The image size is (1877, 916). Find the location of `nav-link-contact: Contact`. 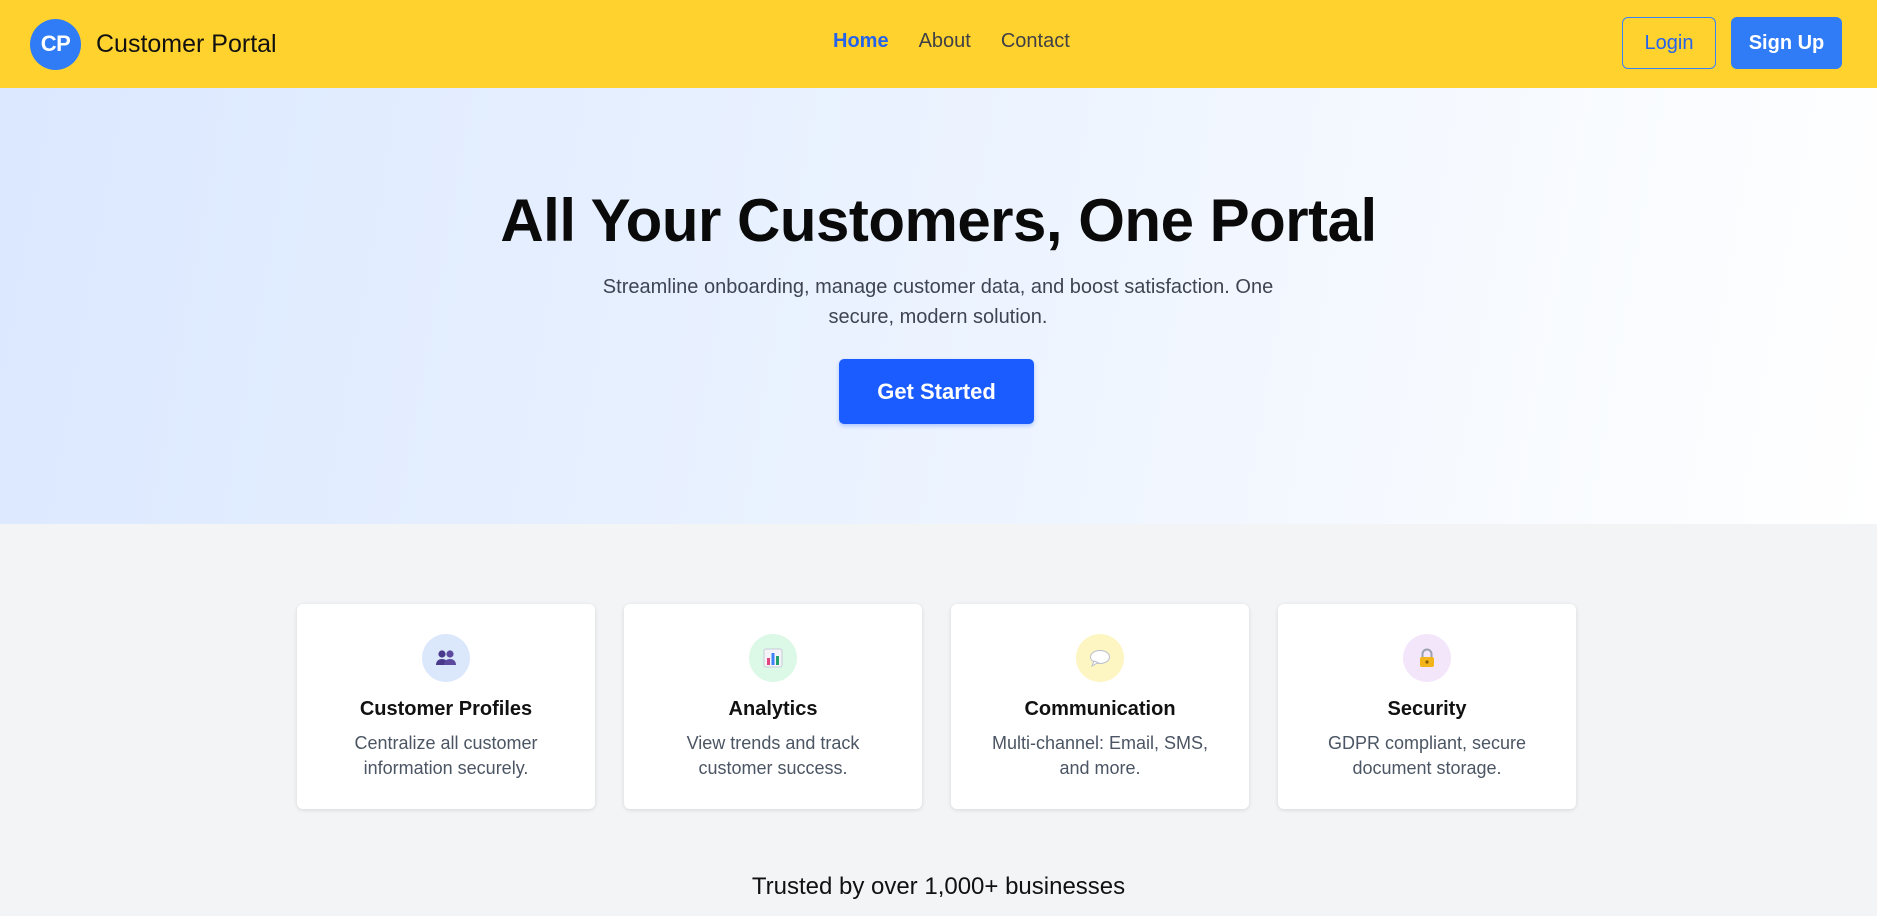

nav-link-contact: Contact is located at coordinates (1035, 41).